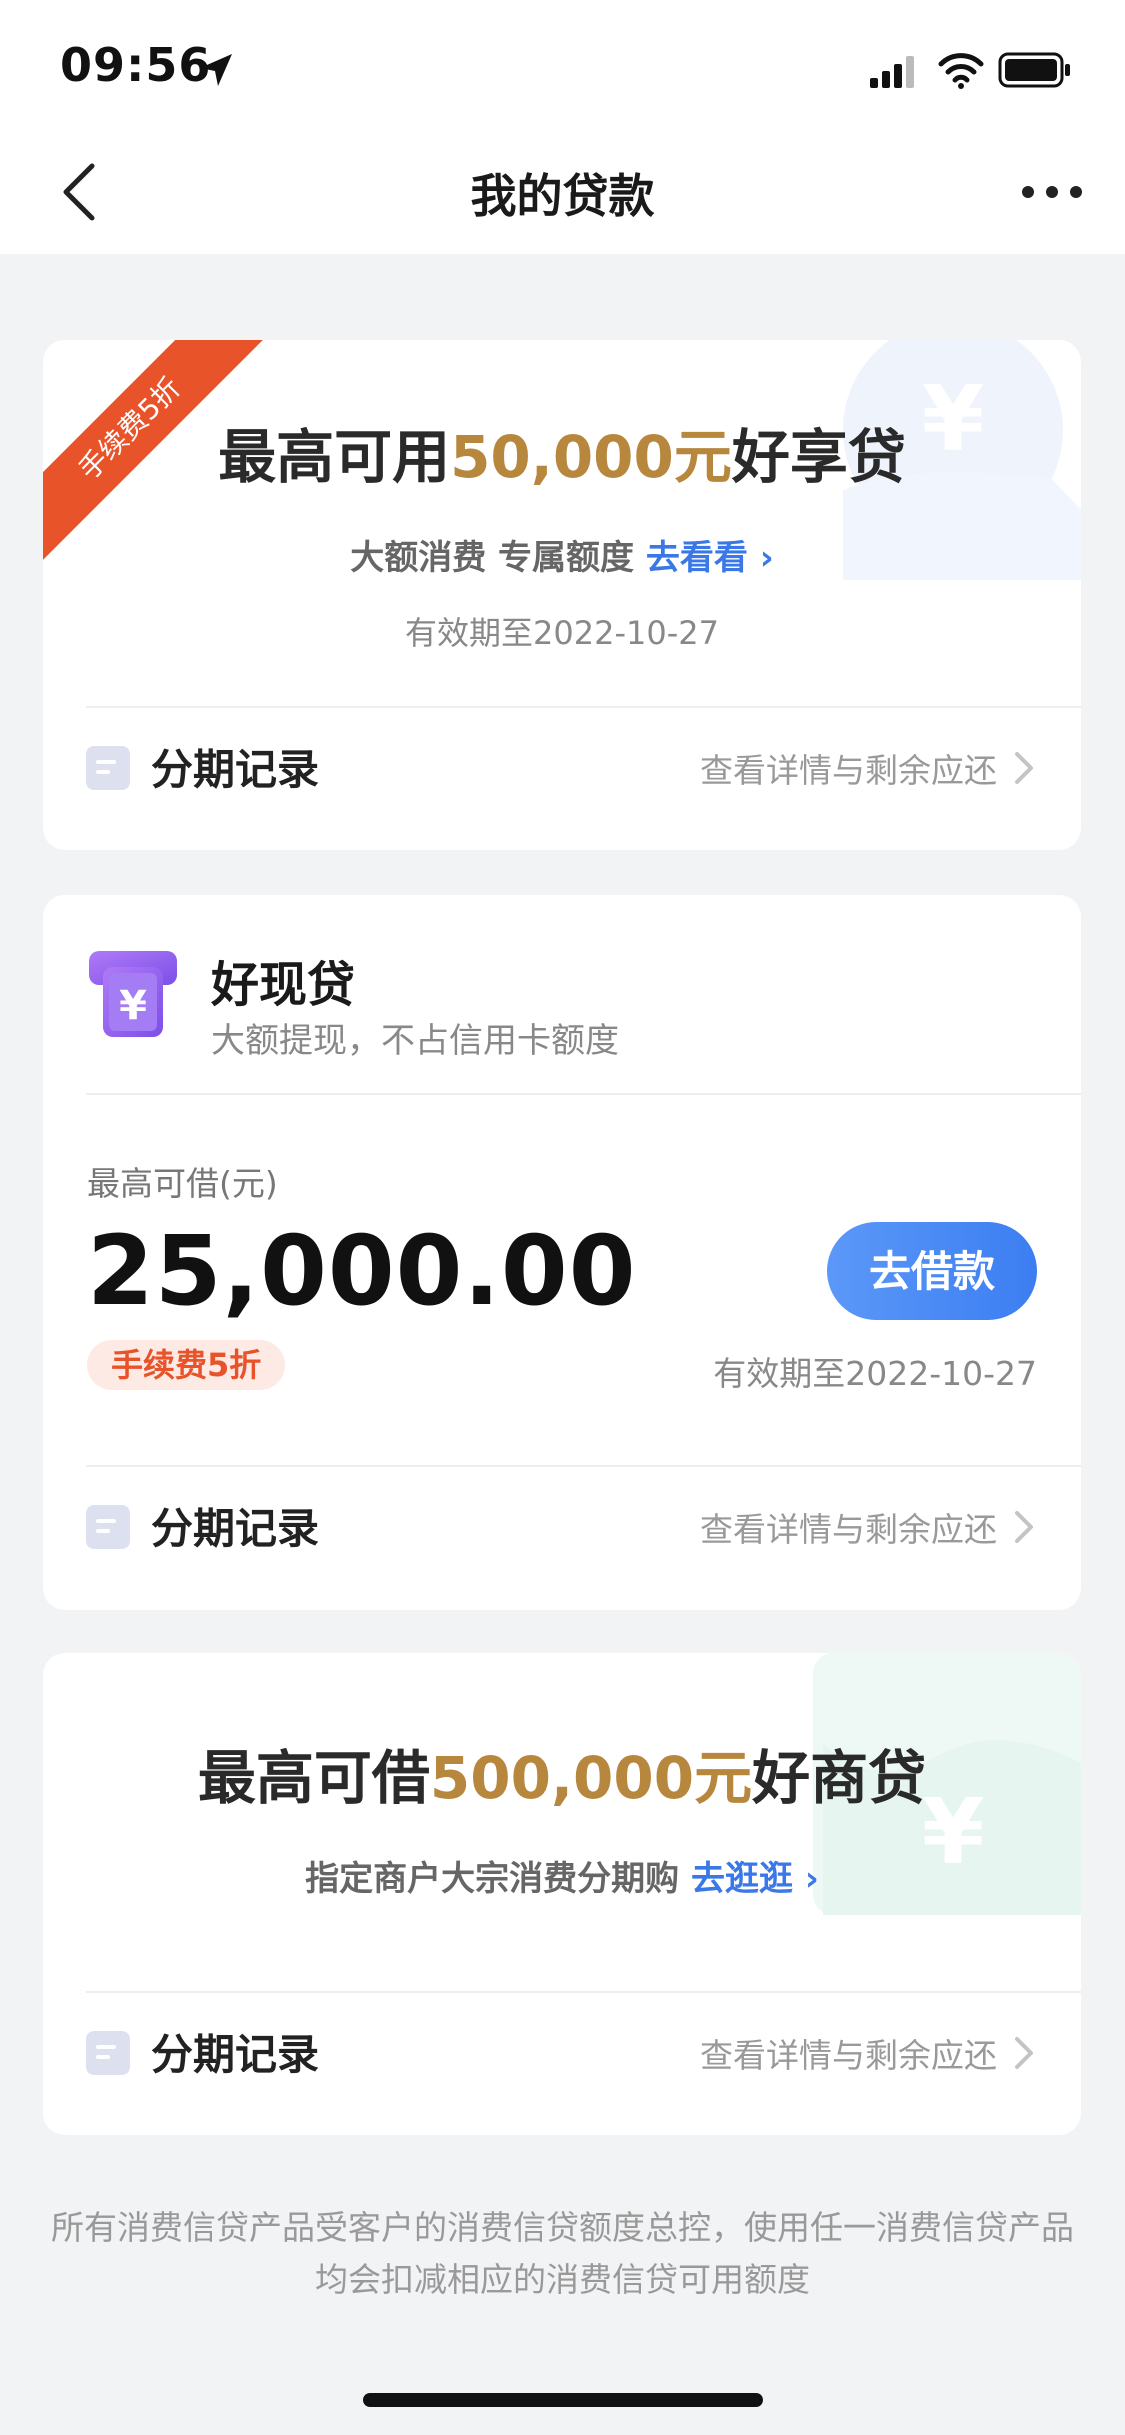 This screenshot has height=2435, width=1125. I want to click on status-bar: 09:56, so click(562, 65).